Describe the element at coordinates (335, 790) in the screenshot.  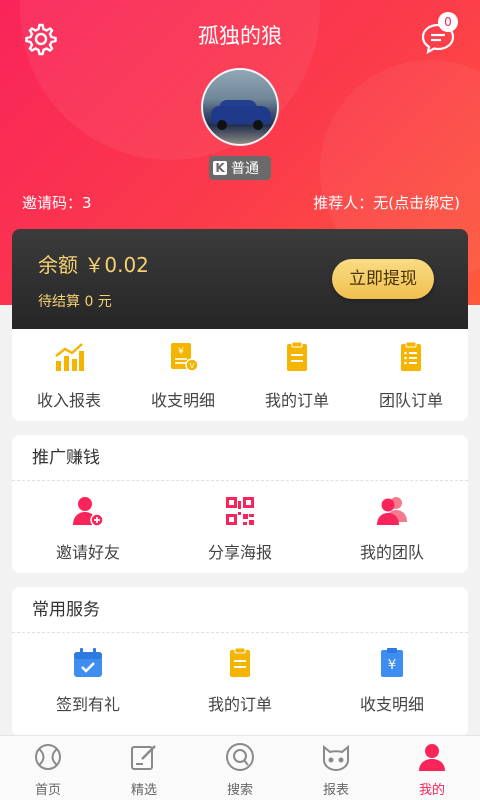
I see `tab-label: 报表` at that location.